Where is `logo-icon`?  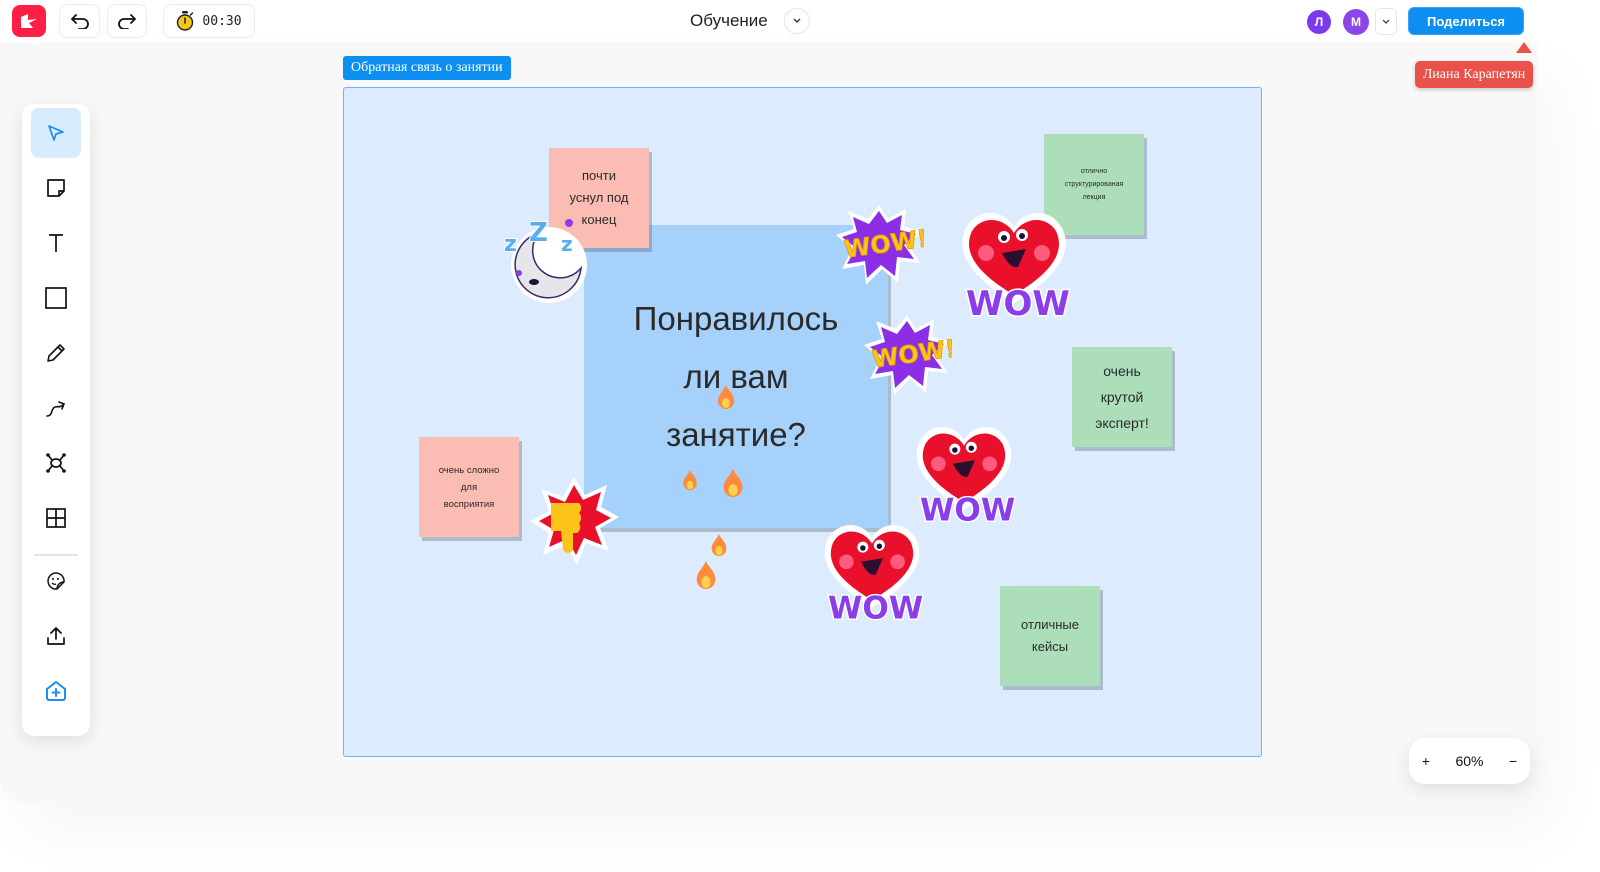 logo-icon is located at coordinates (29, 21).